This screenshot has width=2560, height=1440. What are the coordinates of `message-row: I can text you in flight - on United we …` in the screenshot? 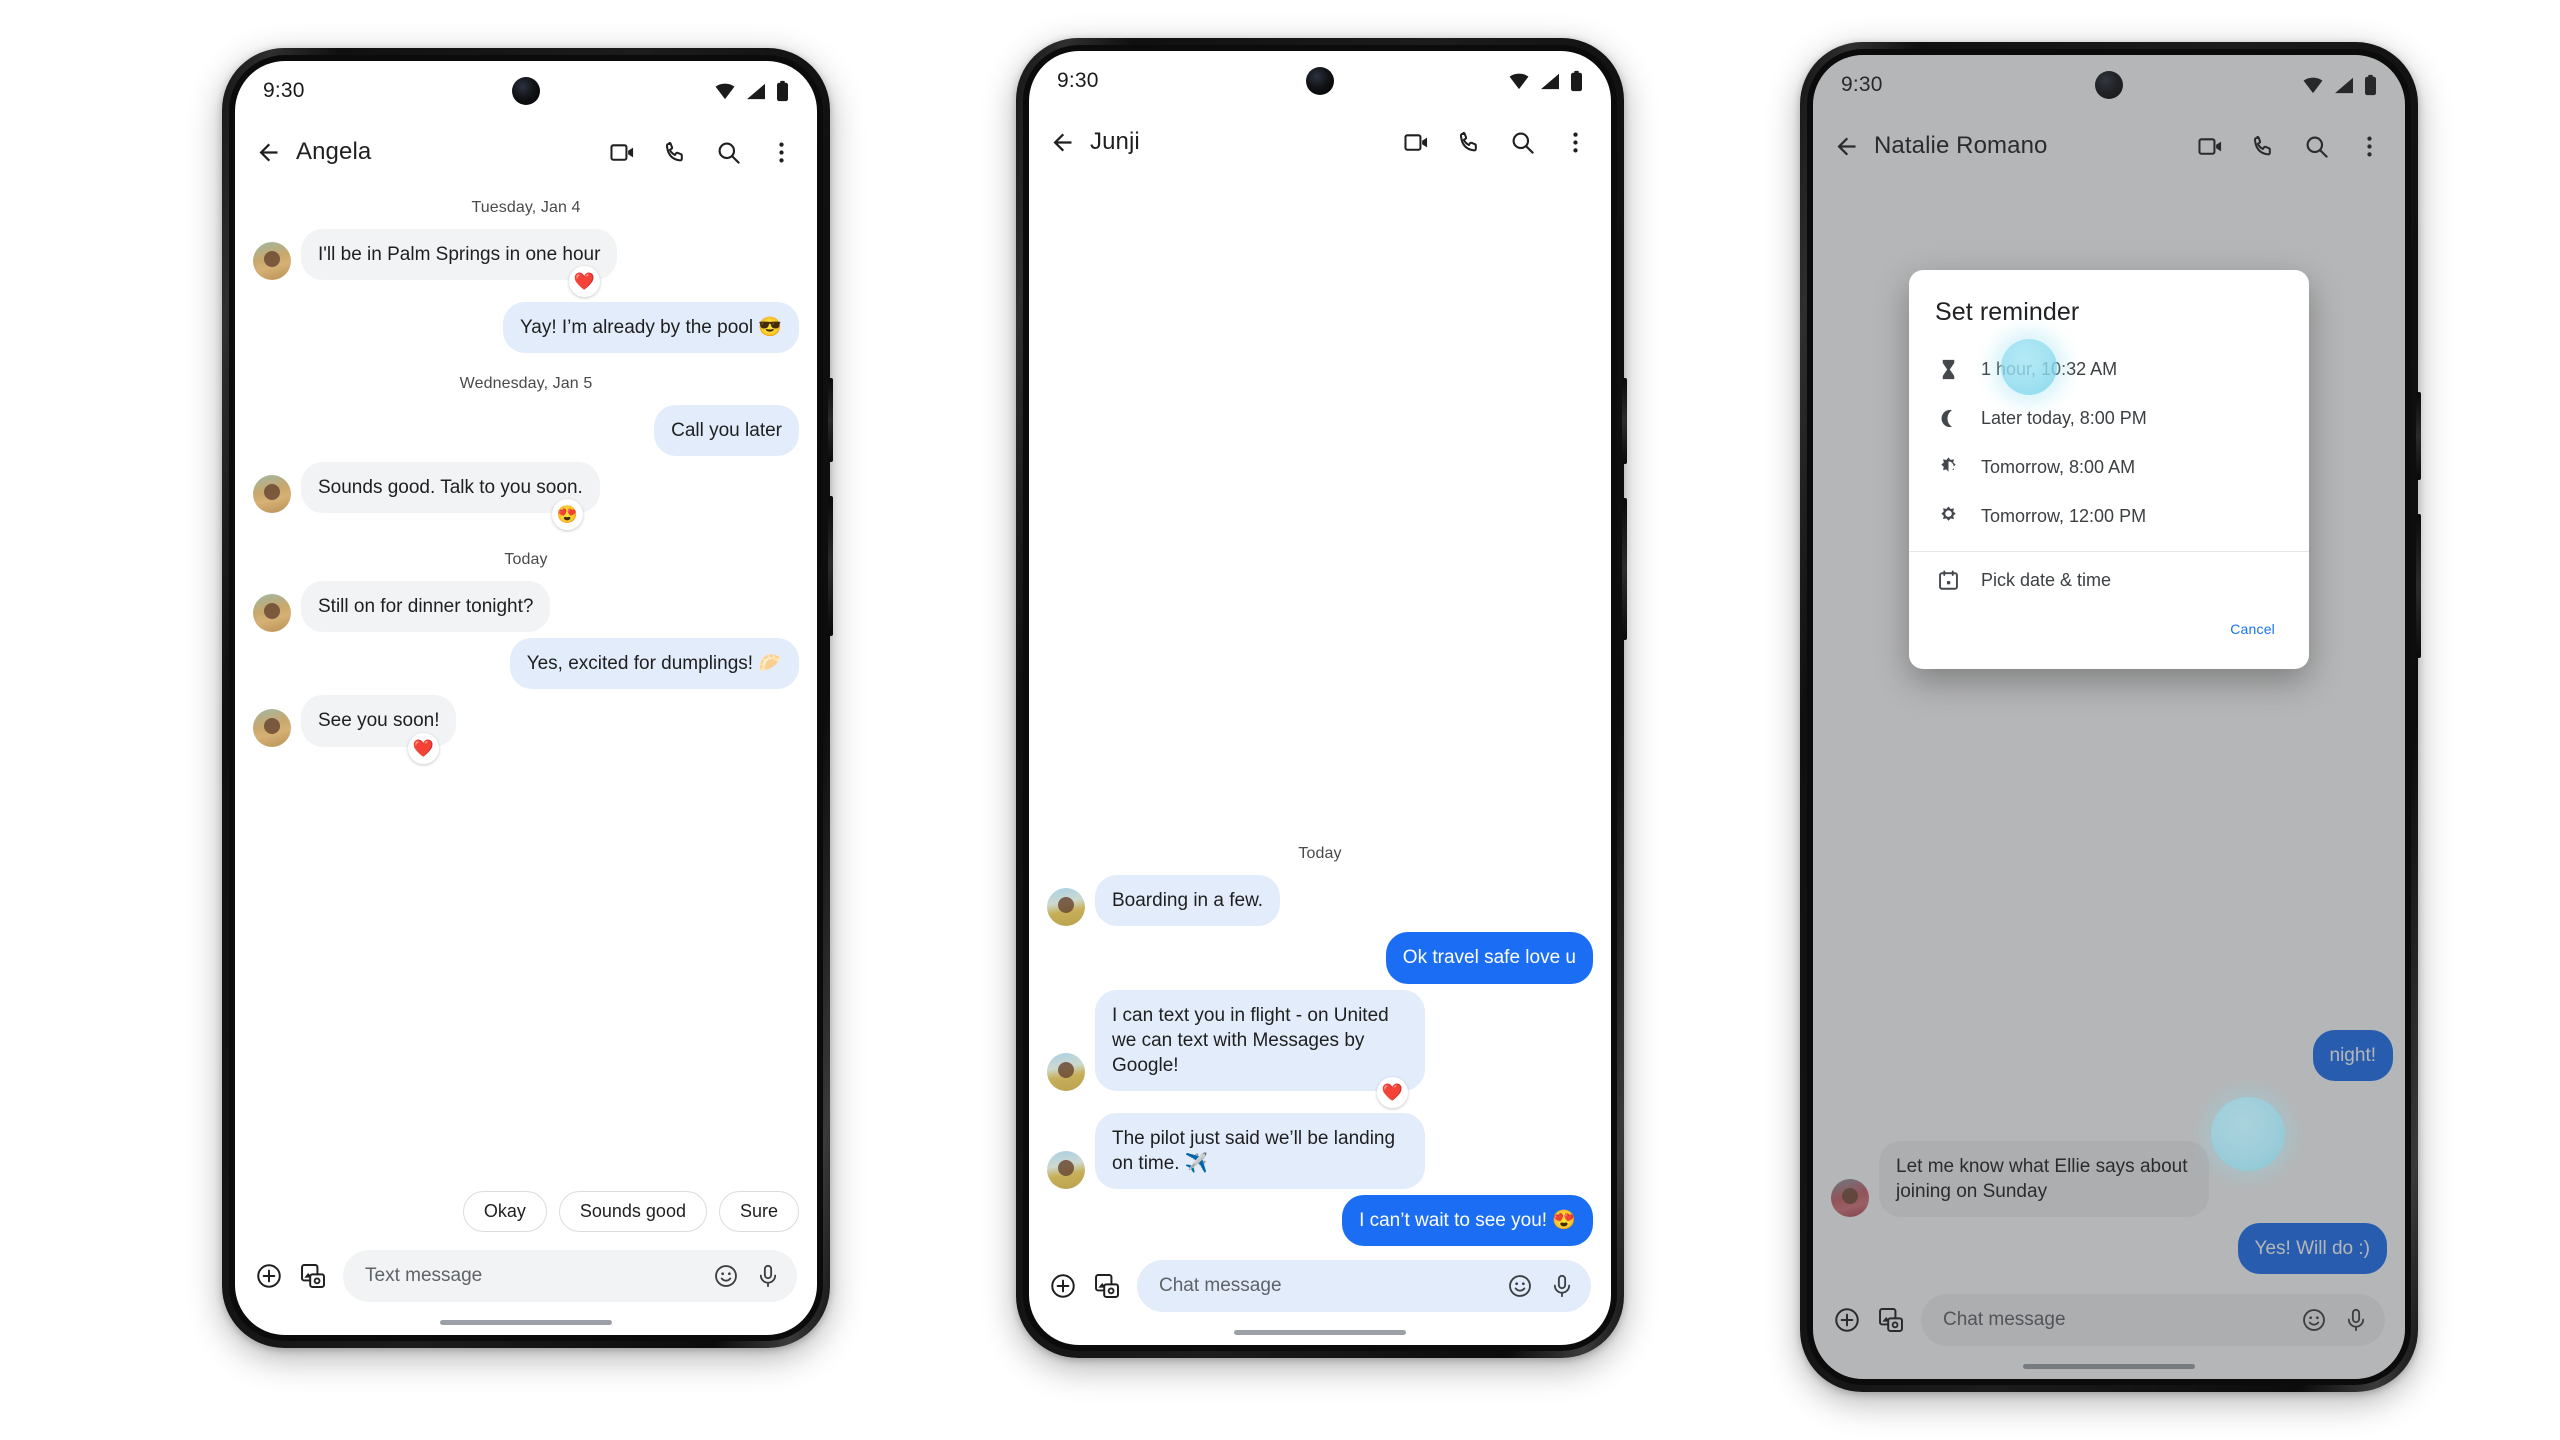 It's located at (1320, 1048).